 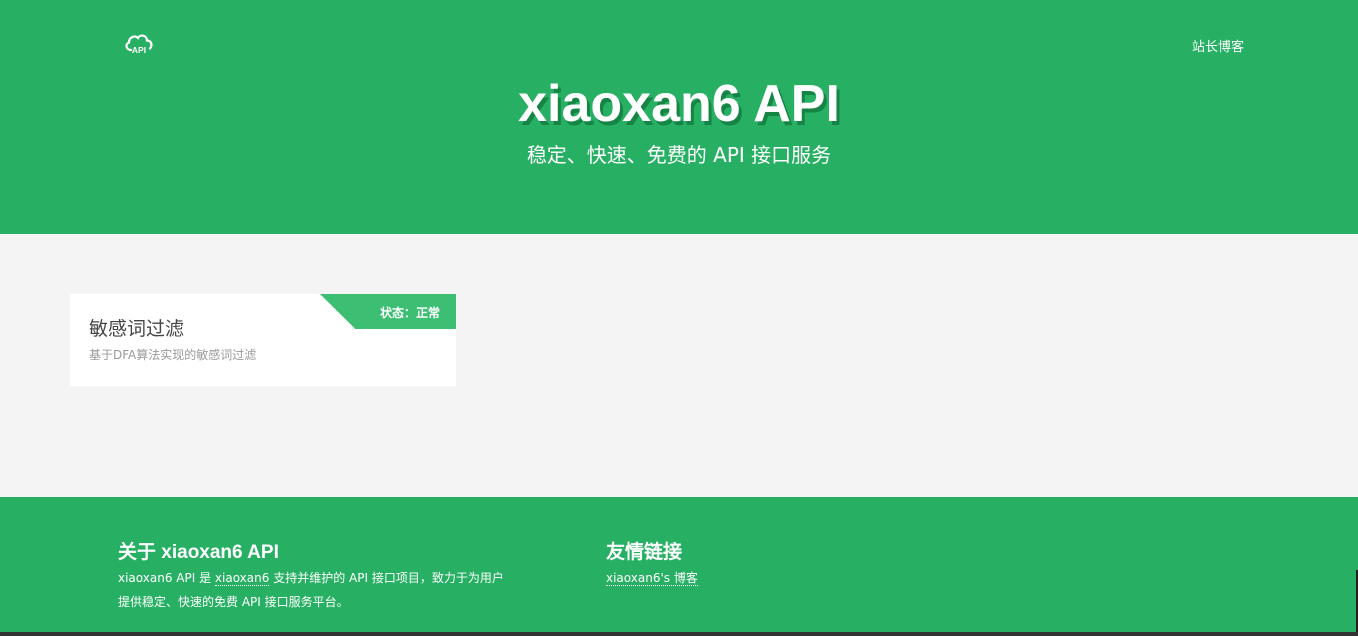 What do you see at coordinates (165, 578) in the screenshot?
I see `footer-about-text-part1: xiaoxan6 API 是` at bounding box center [165, 578].